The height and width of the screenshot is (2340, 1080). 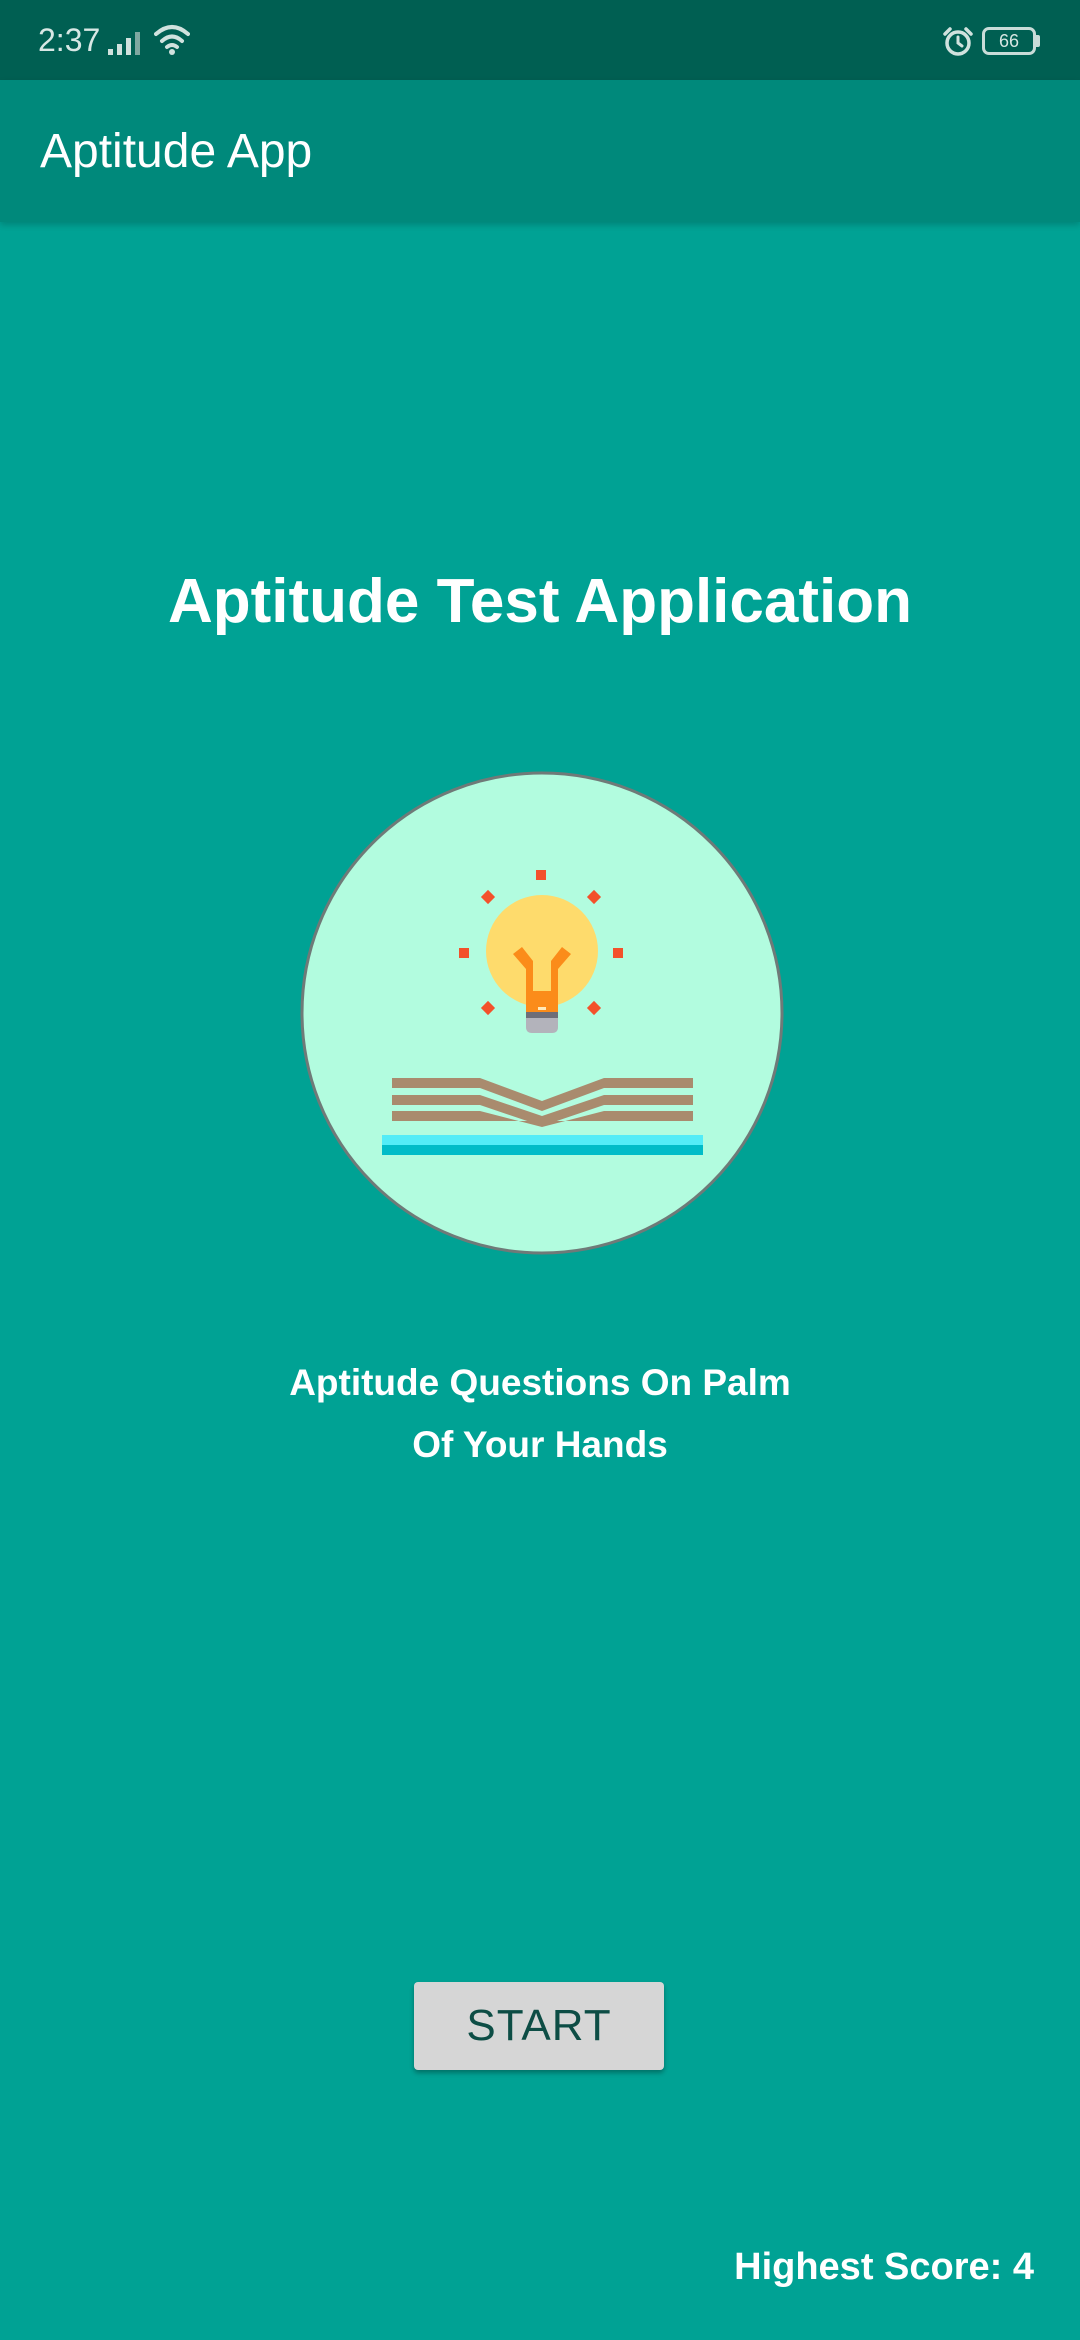 What do you see at coordinates (176, 151) in the screenshot?
I see `app-title: Aptitude App` at bounding box center [176, 151].